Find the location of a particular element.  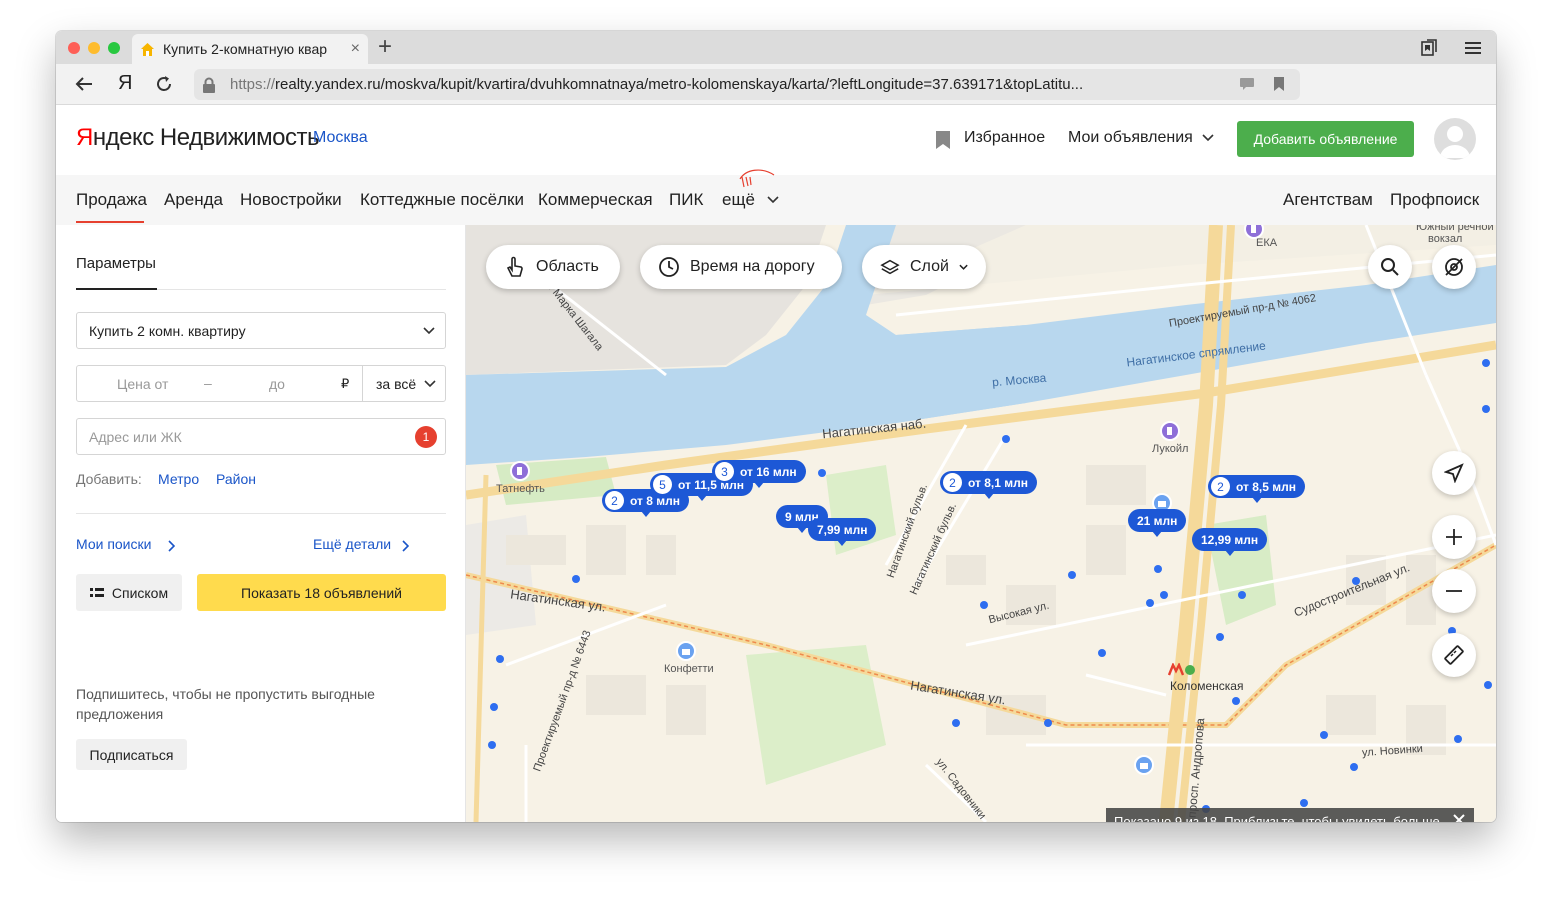

avatar is located at coordinates (1455, 139).